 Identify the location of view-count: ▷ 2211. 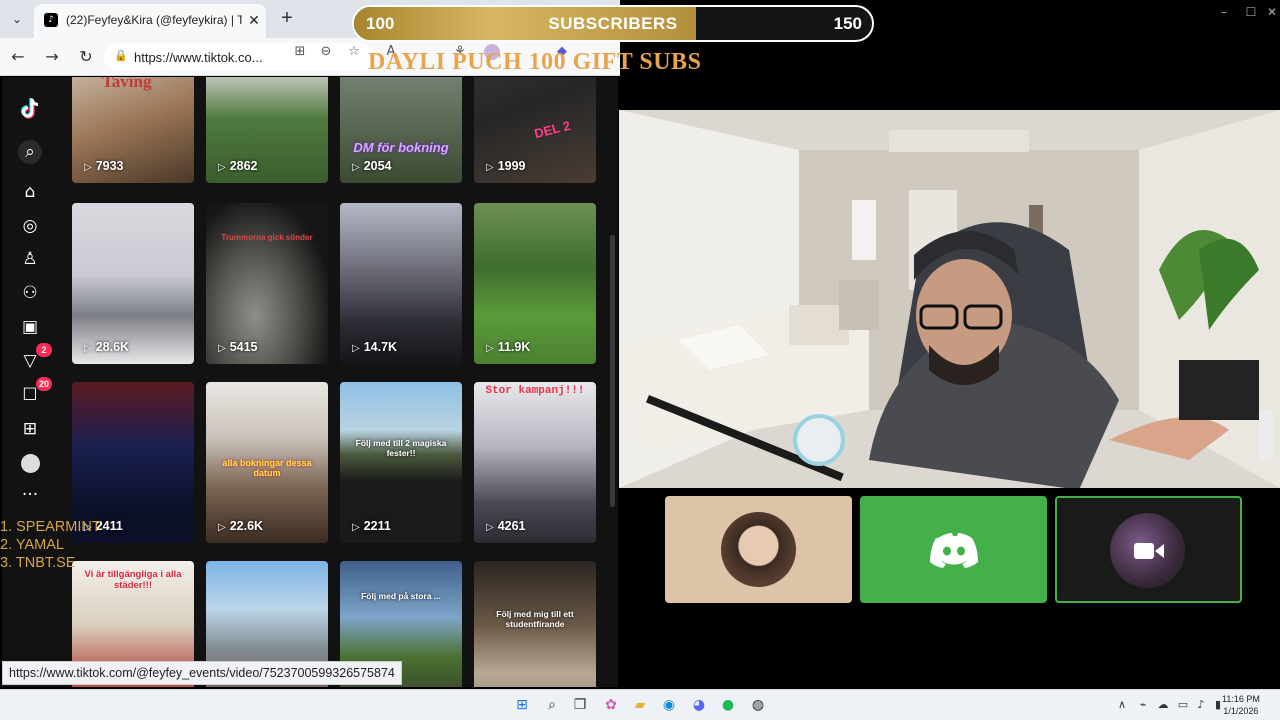
(371, 526).